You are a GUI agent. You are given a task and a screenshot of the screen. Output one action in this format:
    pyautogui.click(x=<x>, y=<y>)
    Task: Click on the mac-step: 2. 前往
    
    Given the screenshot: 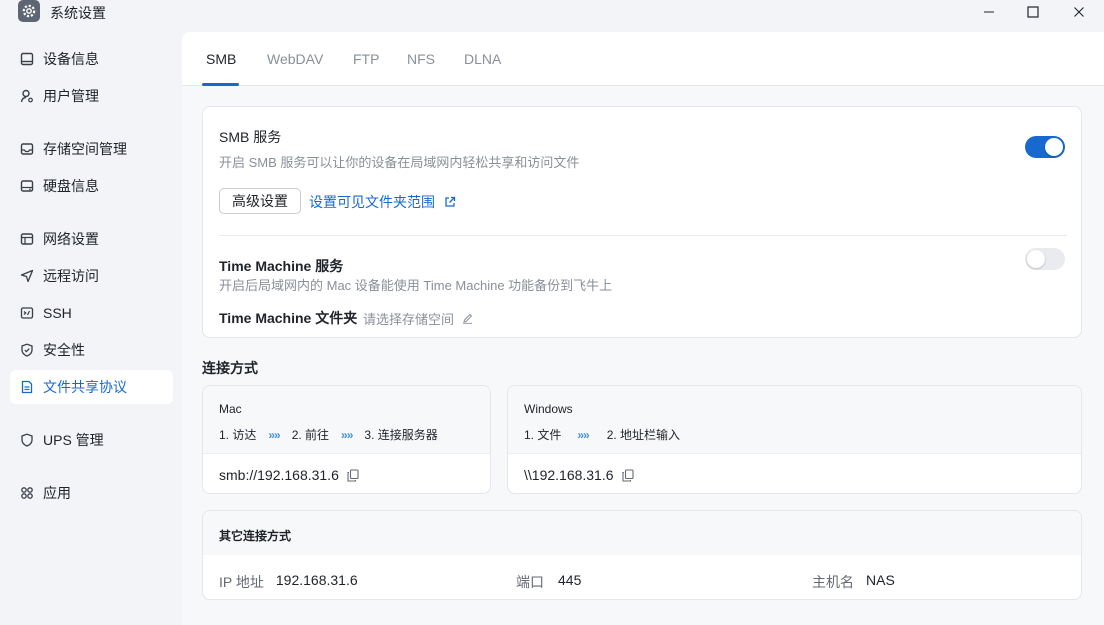 What is the action you would take?
    pyautogui.click(x=310, y=435)
    